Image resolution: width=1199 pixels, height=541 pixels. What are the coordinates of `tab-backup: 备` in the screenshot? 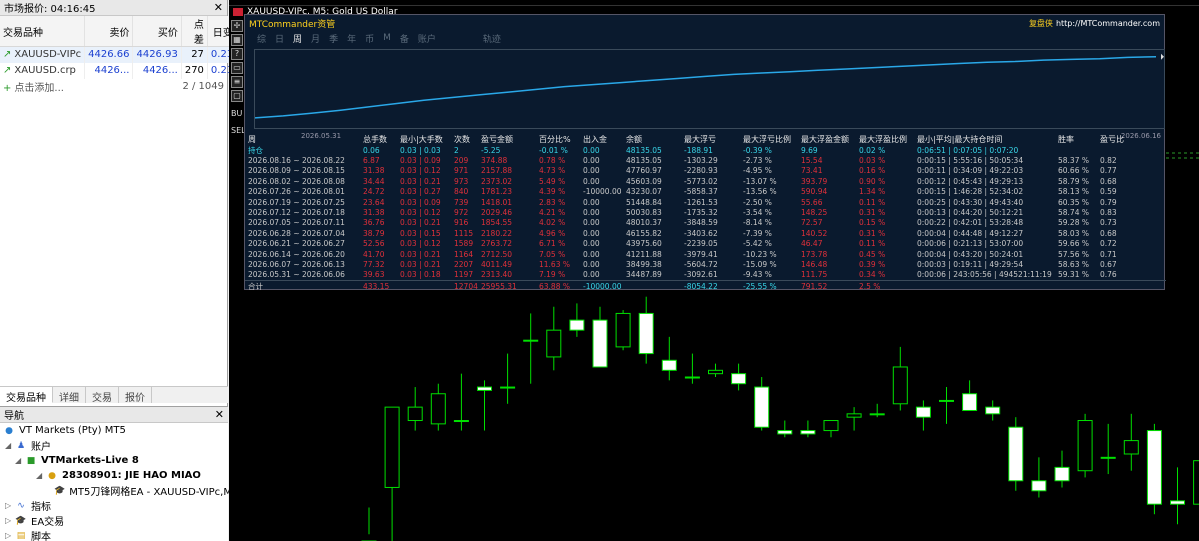 It's located at (404, 38).